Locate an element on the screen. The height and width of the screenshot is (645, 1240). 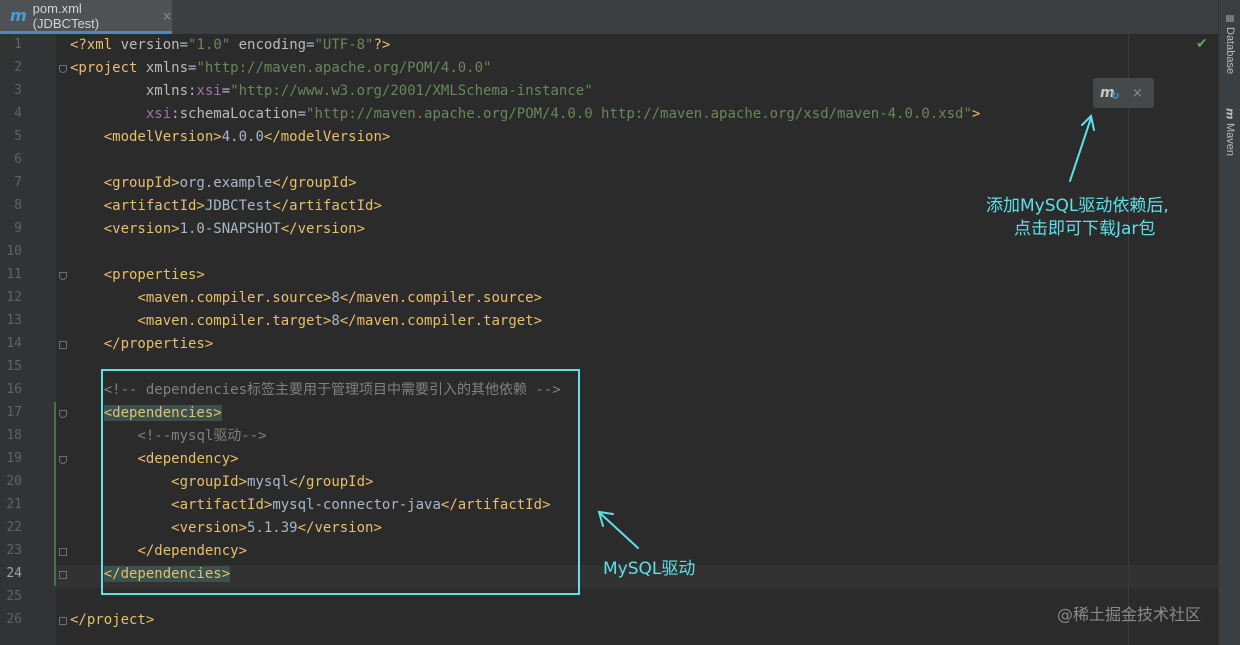
tab-pom-xml: m pom.xml (JDBCTest) × is located at coordinates (86, 17).